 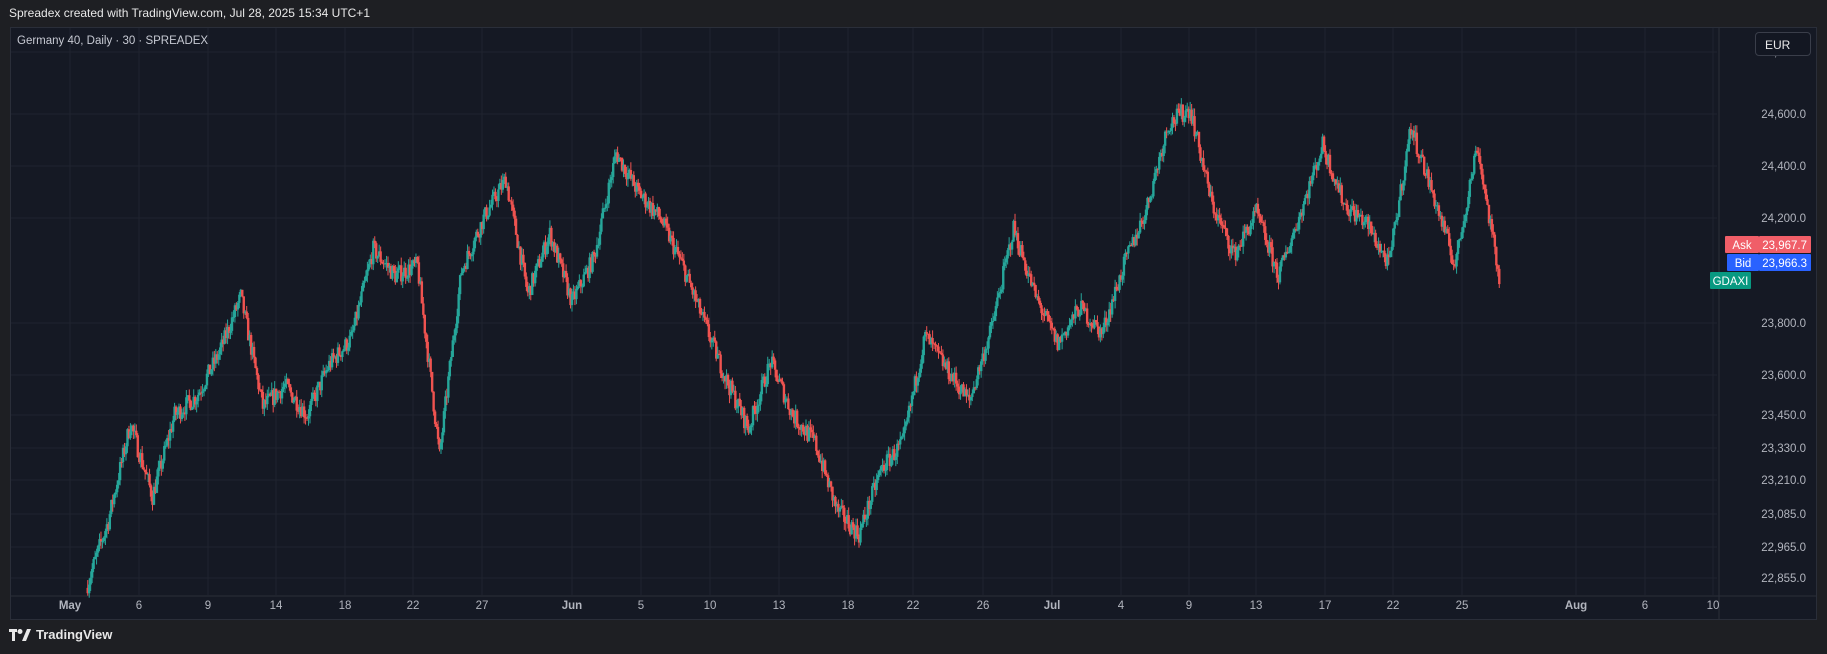 I want to click on currency-selector: EUR, so click(x=1783, y=44).